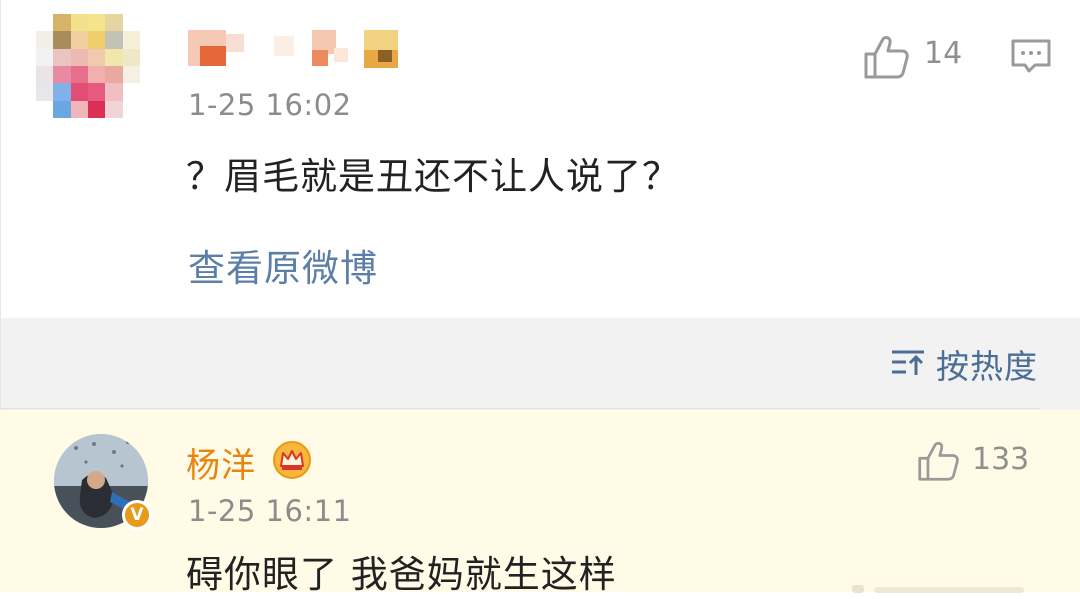  What do you see at coordinates (88, 66) in the screenshot?
I see `avatar-pixelated` at bounding box center [88, 66].